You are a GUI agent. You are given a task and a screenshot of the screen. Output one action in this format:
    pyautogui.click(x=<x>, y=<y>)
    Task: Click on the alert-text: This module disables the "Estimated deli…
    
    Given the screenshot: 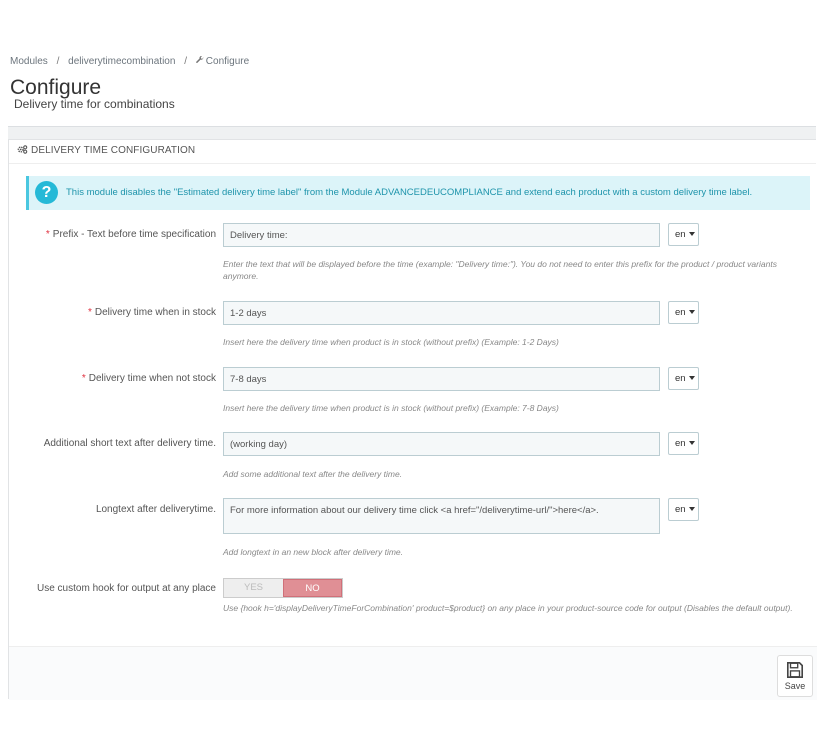 What is the action you would take?
    pyautogui.click(x=409, y=192)
    